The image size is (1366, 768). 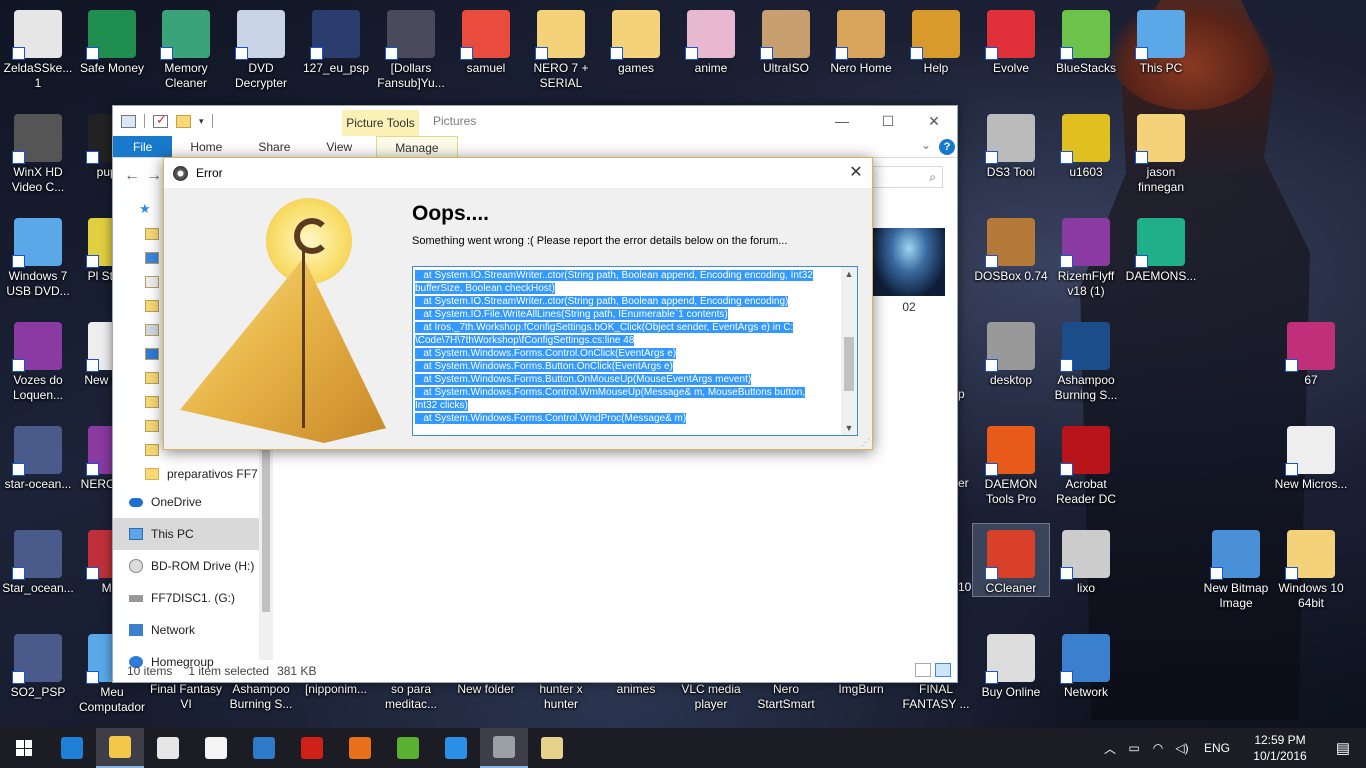 What do you see at coordinates (561, 47) in the screenshot?
I see `desktop-icon-nero7: NERO 7 + SERIAL` at bounding box center [561, 47].